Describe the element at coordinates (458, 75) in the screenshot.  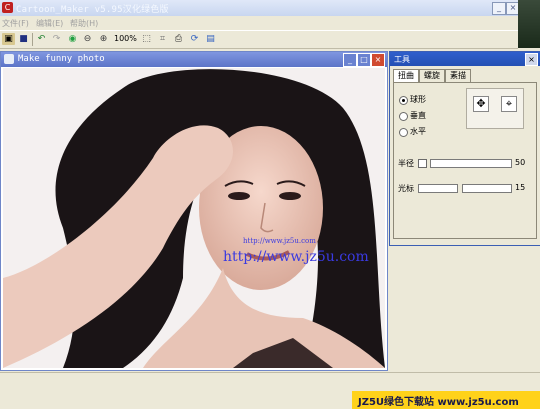
I see `tab-sketch: 素描` at that location.